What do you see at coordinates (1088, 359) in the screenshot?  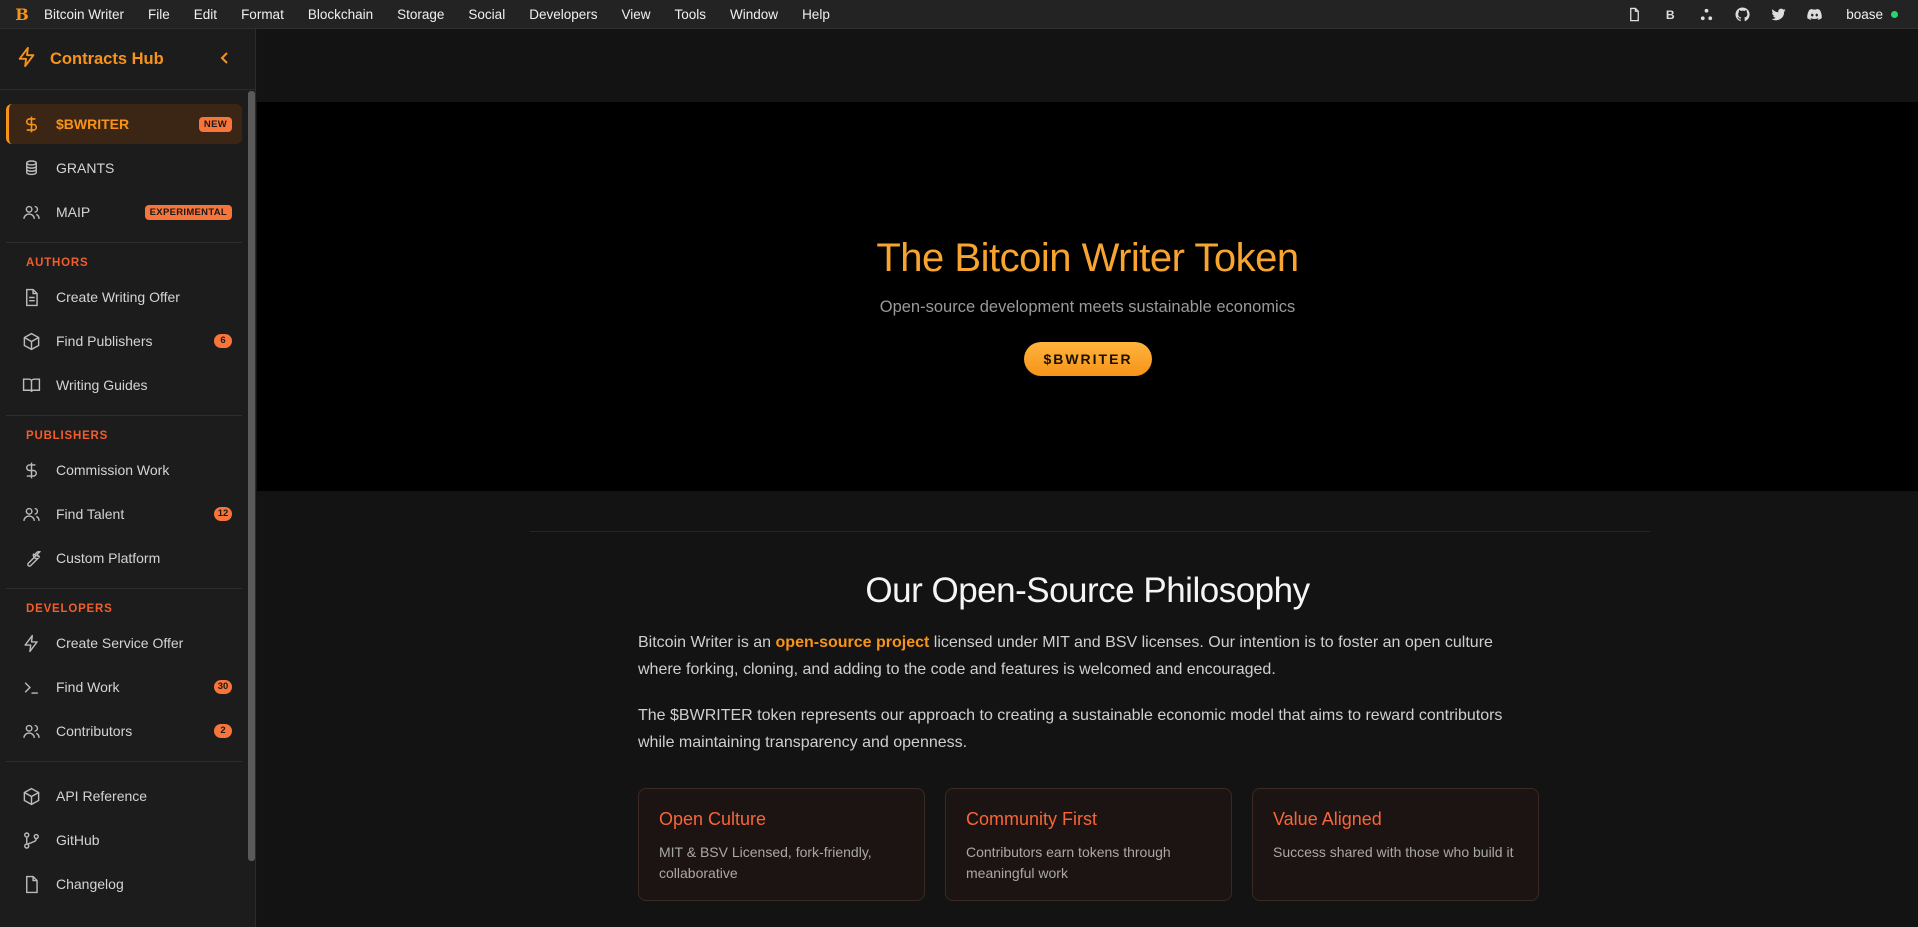 I see `bwriter-button: $BWRITER` at bounding box center [1088, 359].